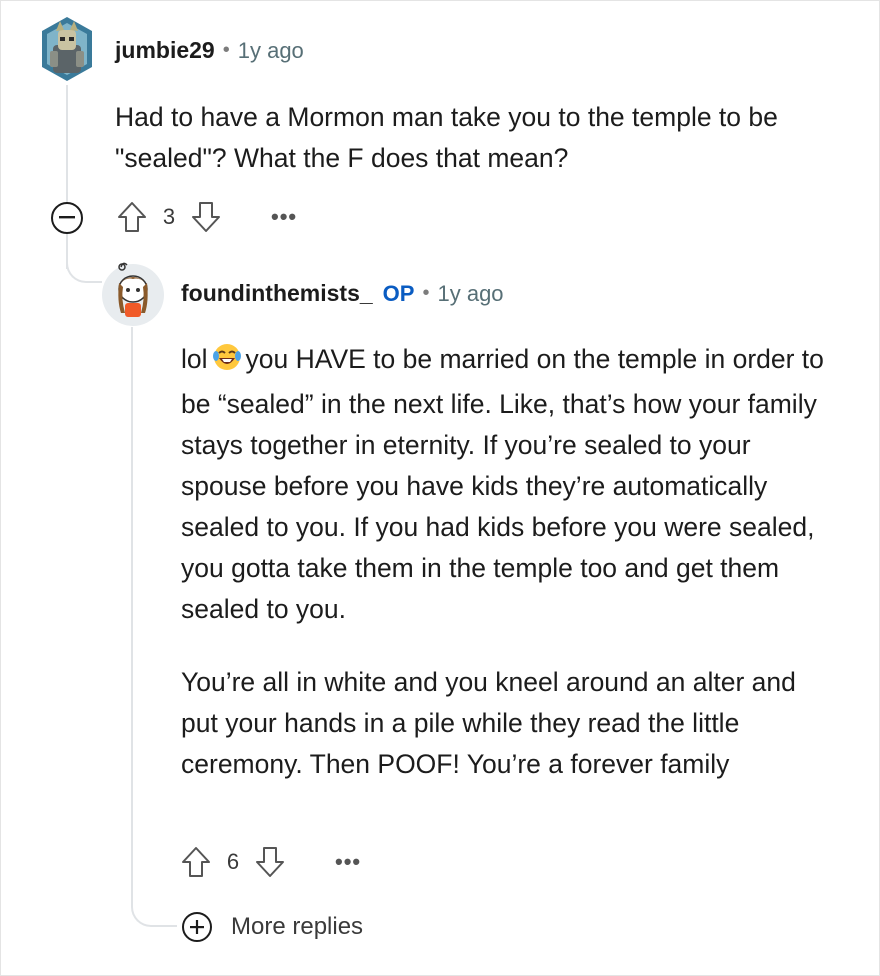 The height and width of the screenshot is (976, 880). I want to click on comment-actions: 3 •••, so click(207, 217).